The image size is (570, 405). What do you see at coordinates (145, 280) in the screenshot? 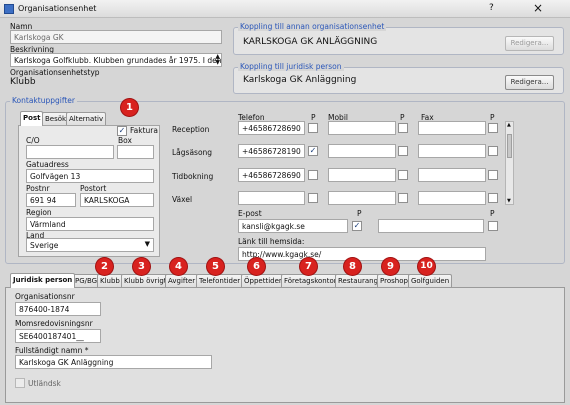
I see `tab-club-other: Klubb övrigt` at bounding box center [145, 280].